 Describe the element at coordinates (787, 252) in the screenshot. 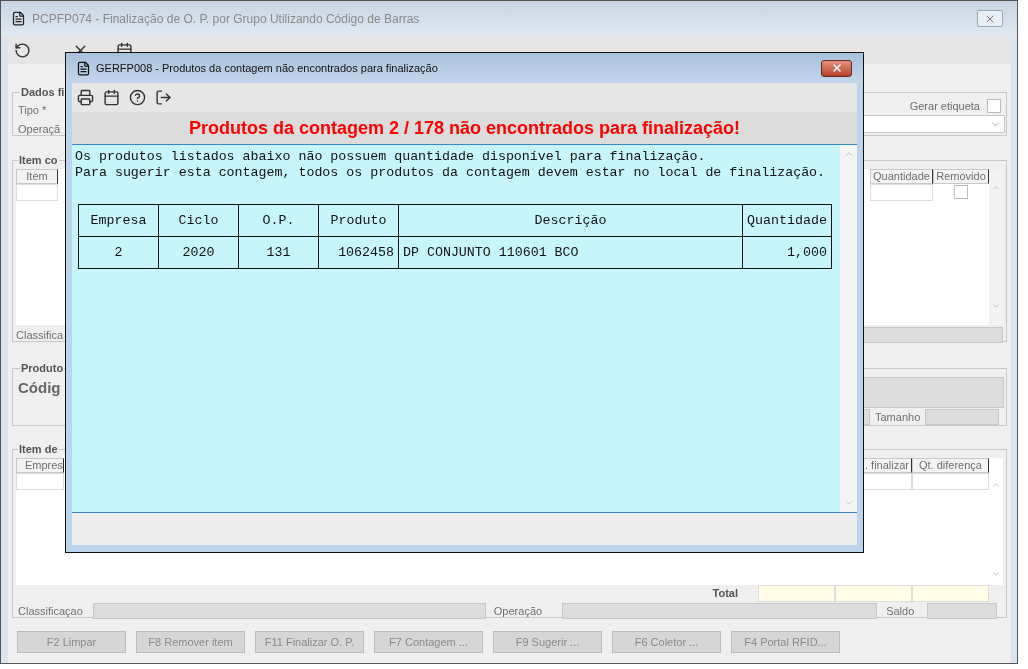

I see `table-cell: 1,000` at that location.